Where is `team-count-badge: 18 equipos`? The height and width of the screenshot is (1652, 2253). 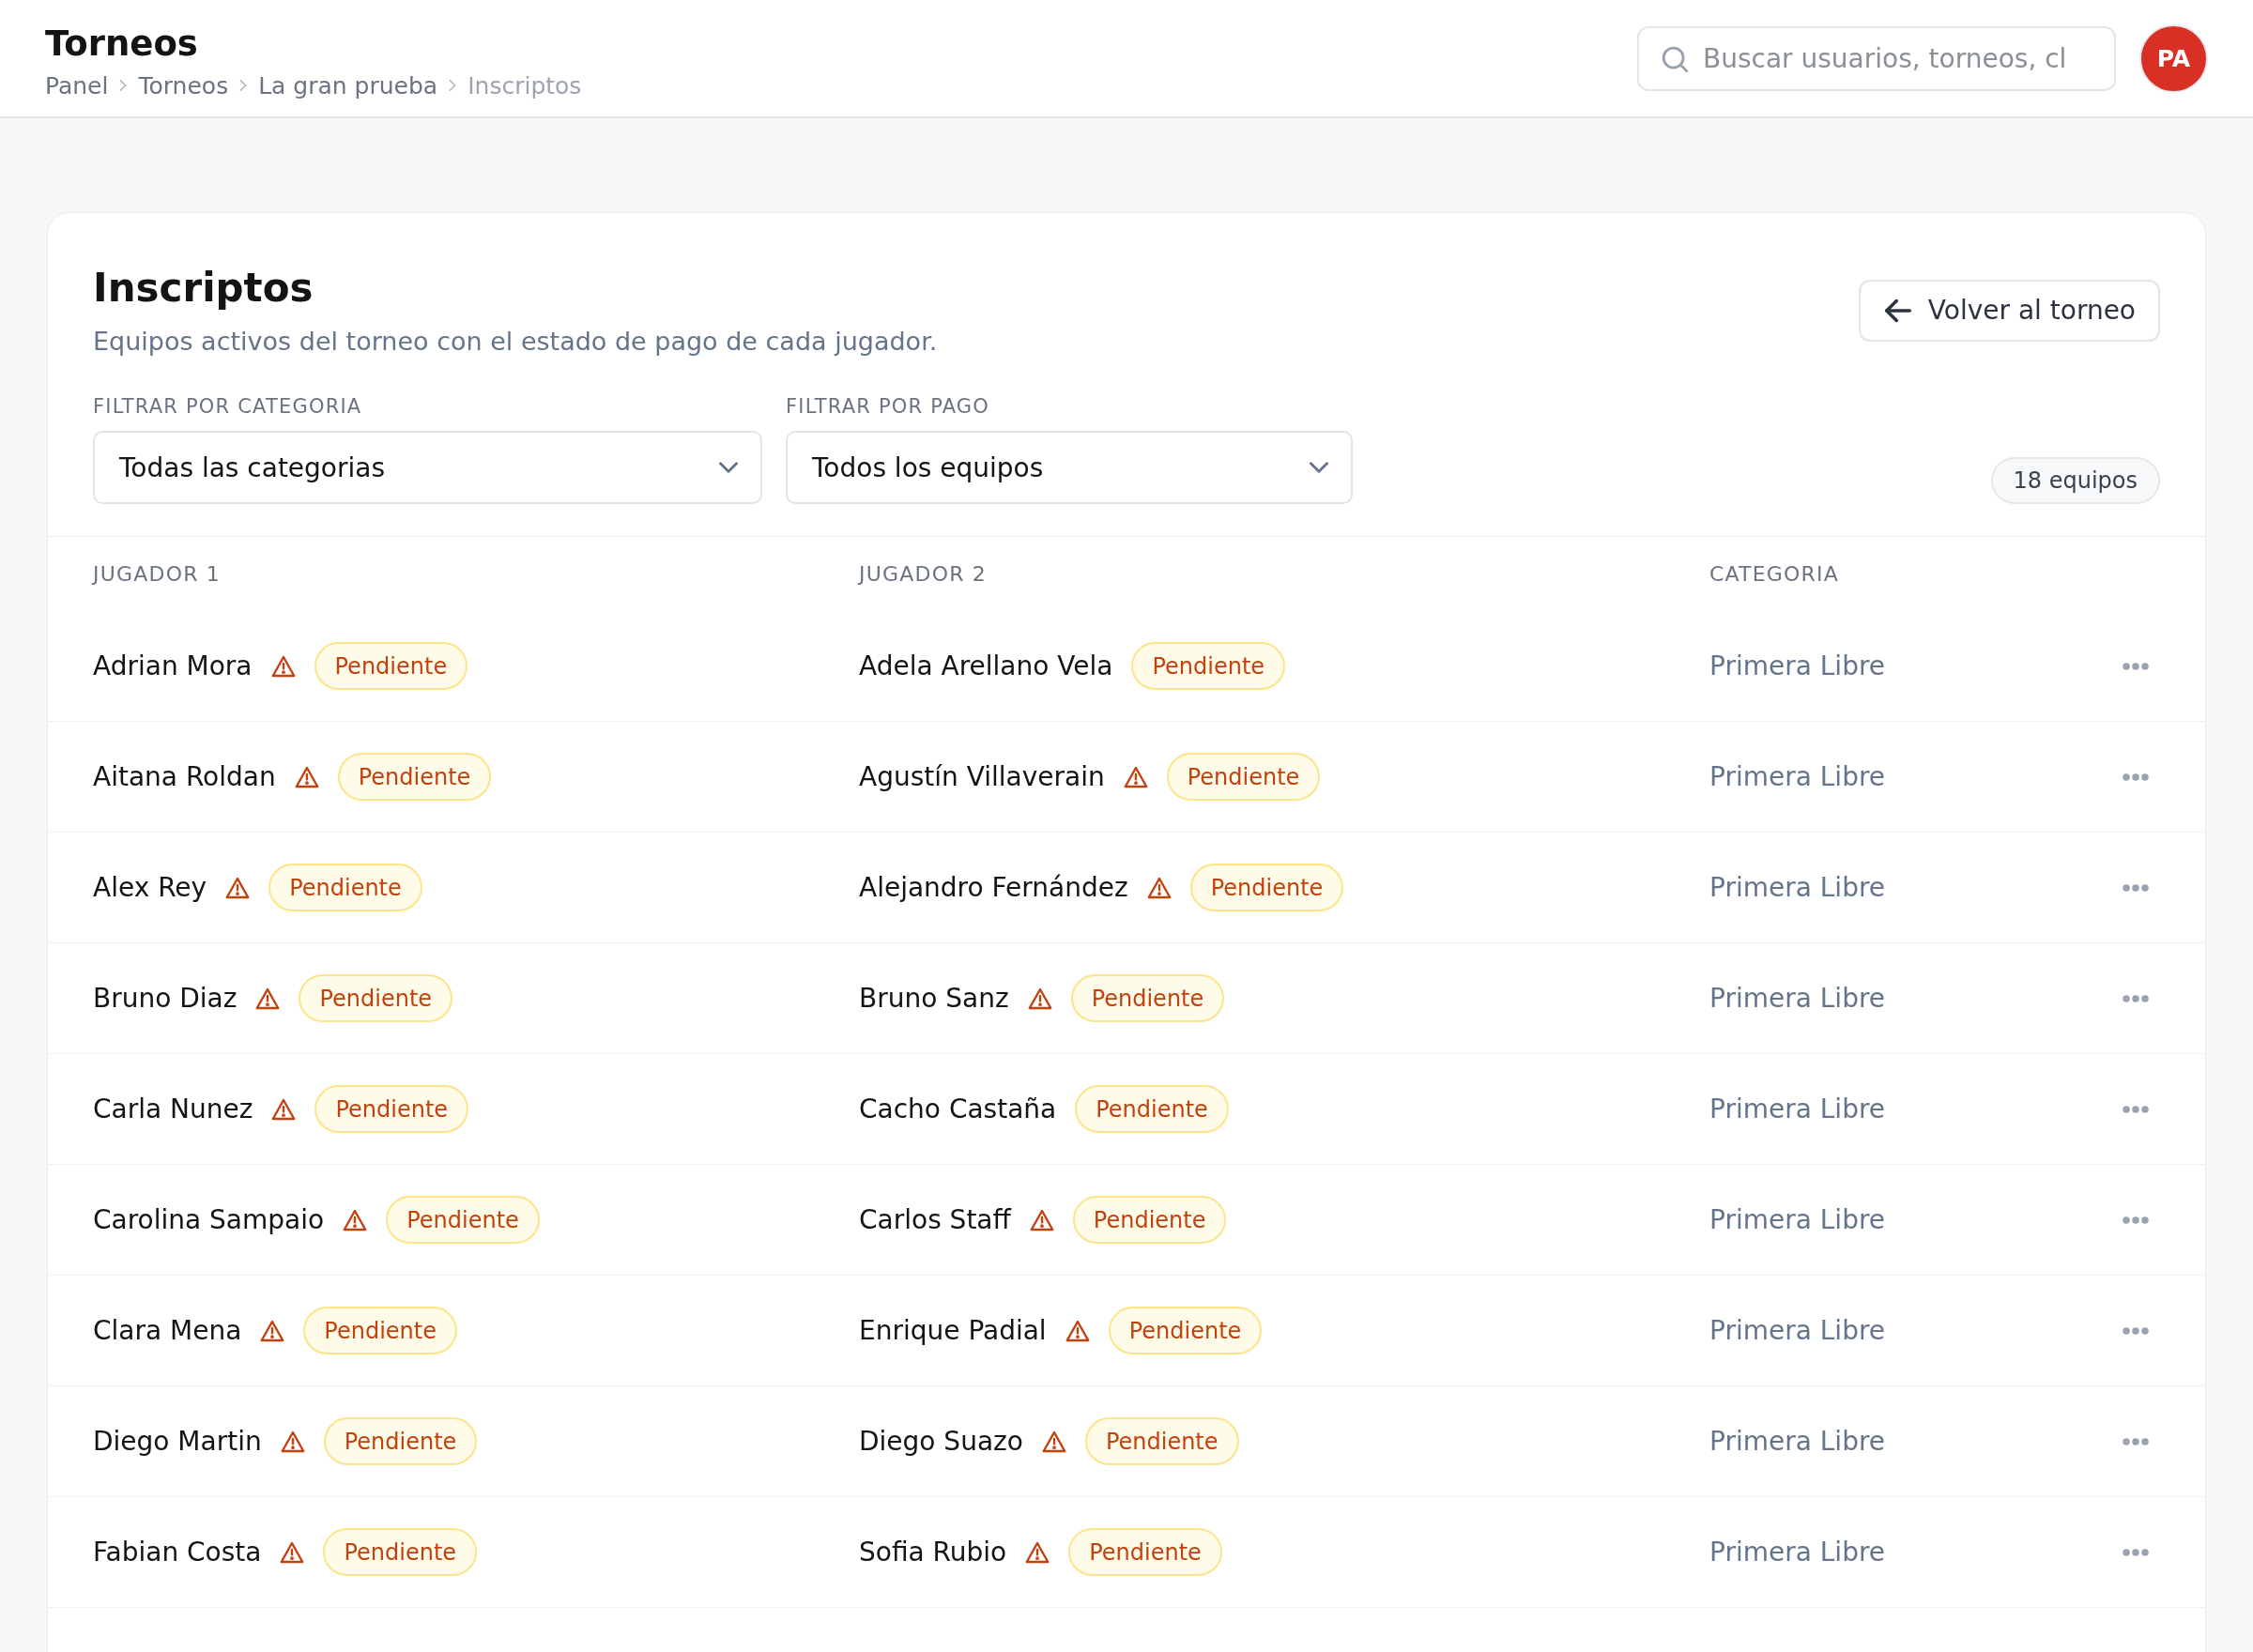
team-count-badge: 18 equipos is located at coordinates (2075, 480).